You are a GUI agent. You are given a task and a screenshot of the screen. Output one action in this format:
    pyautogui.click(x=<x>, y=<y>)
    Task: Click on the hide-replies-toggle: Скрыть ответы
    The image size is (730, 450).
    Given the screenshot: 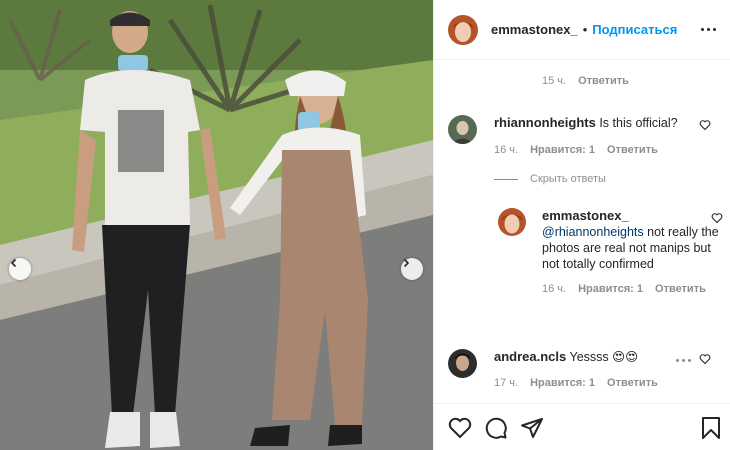 What is the action you would take?
    pyautogui.click(x=550, y=179)
    